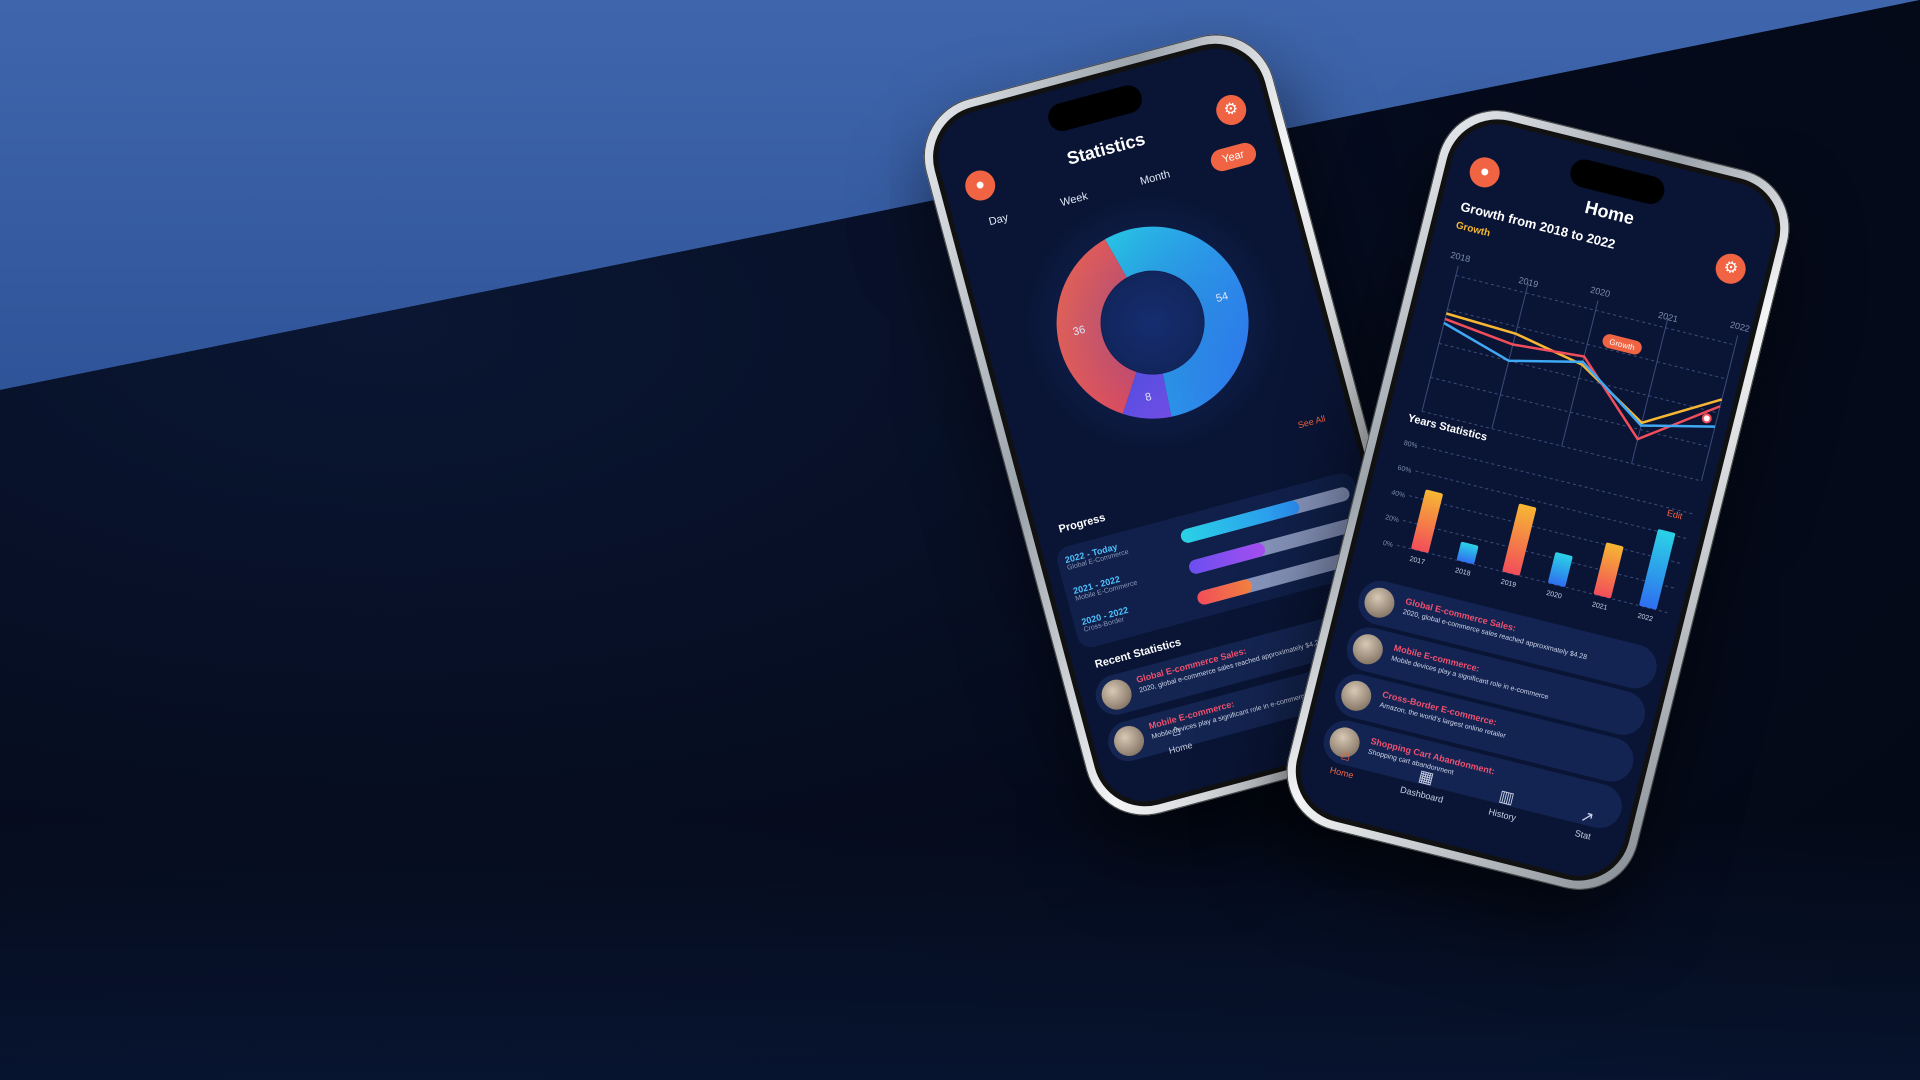  Describe the element at coordinates (999, 220) in the screenshot. I see `tab-day: Day` at that location.